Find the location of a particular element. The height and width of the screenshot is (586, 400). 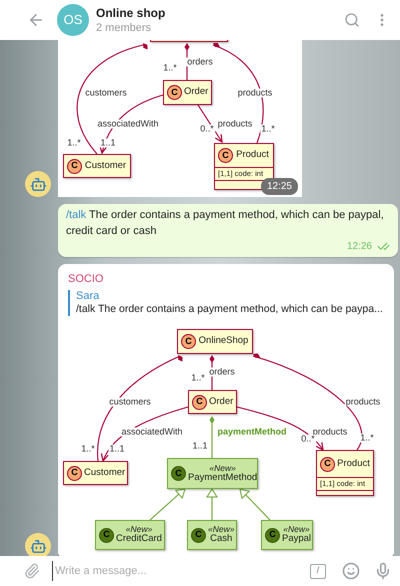

class-name: CreditCard is located at coordinates (139, 539).